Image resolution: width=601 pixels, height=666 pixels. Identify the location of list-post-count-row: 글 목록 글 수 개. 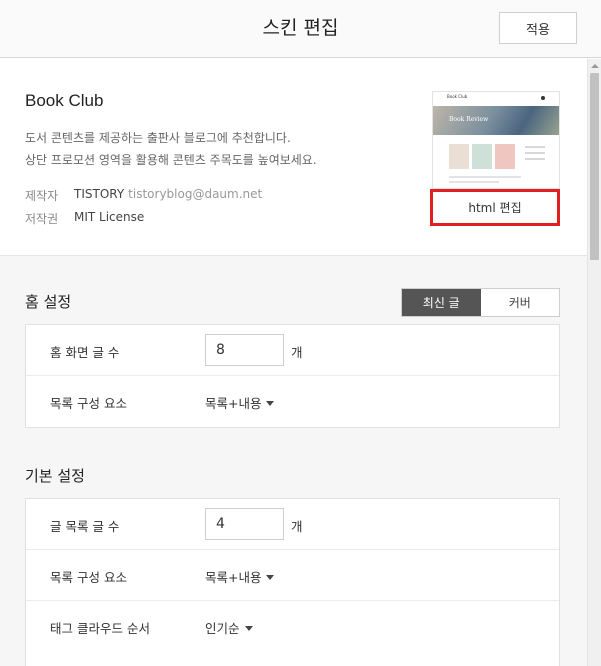
(292, 524).